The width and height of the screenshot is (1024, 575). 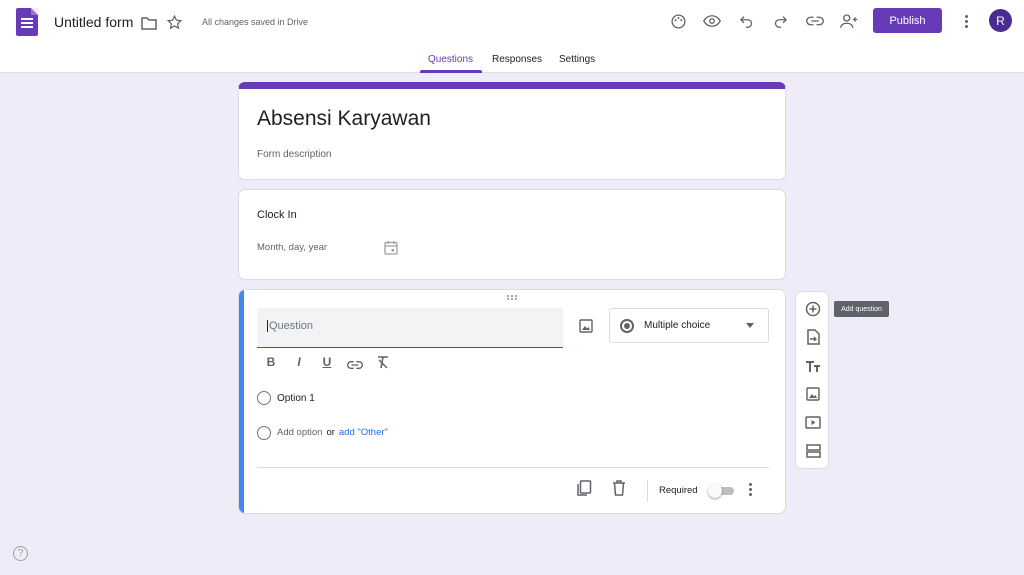 I want to click on date-placeholder: Month, day, year, so click(x=292, y=247).